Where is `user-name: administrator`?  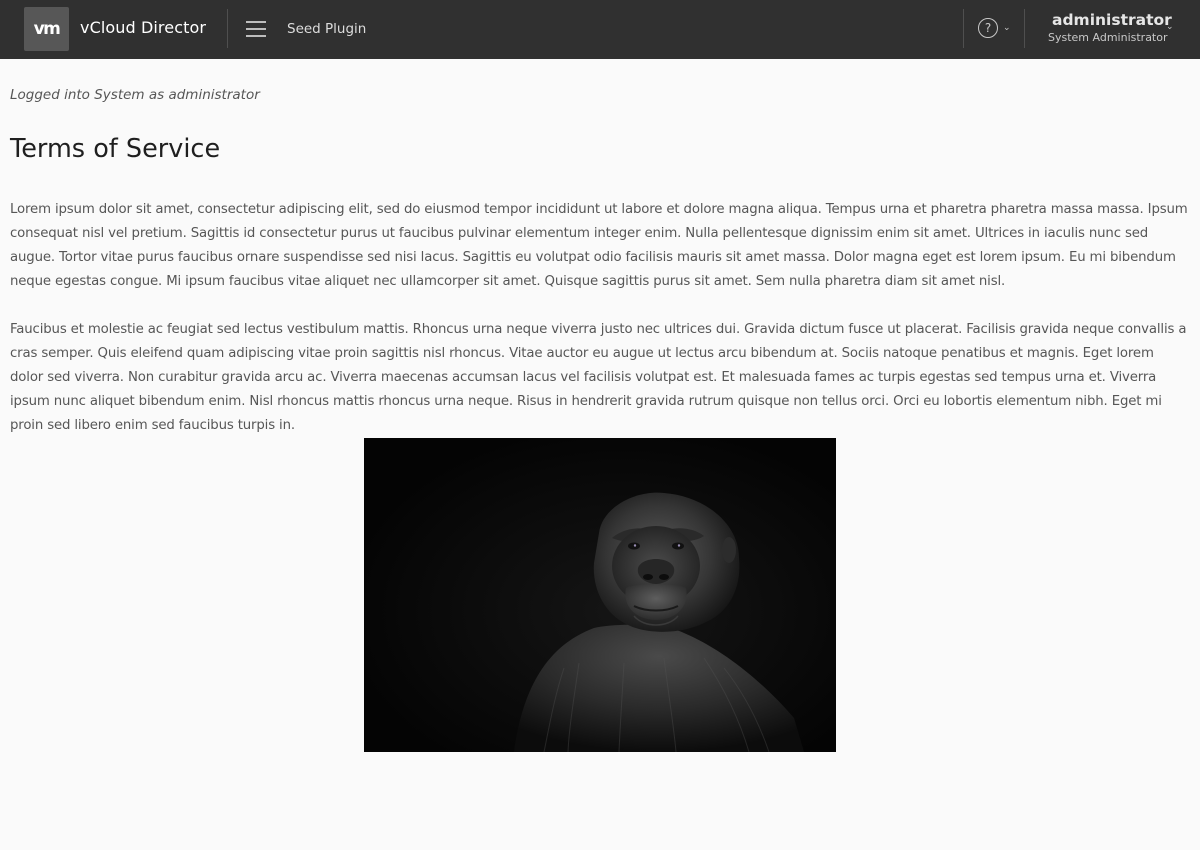 user-name: administrator is located at coordinates (1112, 20).